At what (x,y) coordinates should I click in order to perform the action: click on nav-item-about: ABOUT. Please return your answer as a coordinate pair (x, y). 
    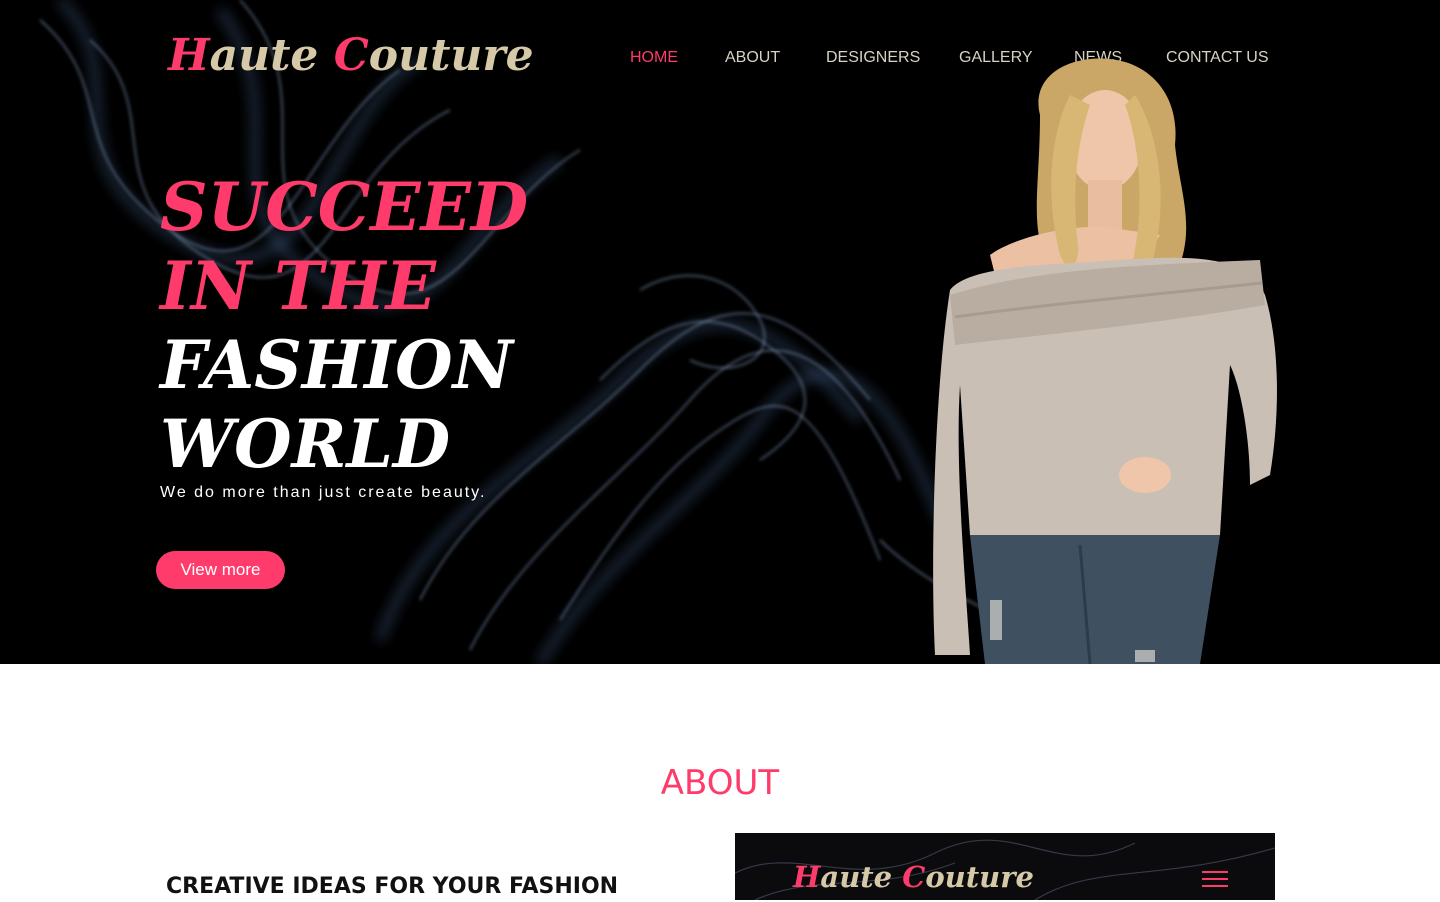
    Looking at the image, I should click on (775, 58).